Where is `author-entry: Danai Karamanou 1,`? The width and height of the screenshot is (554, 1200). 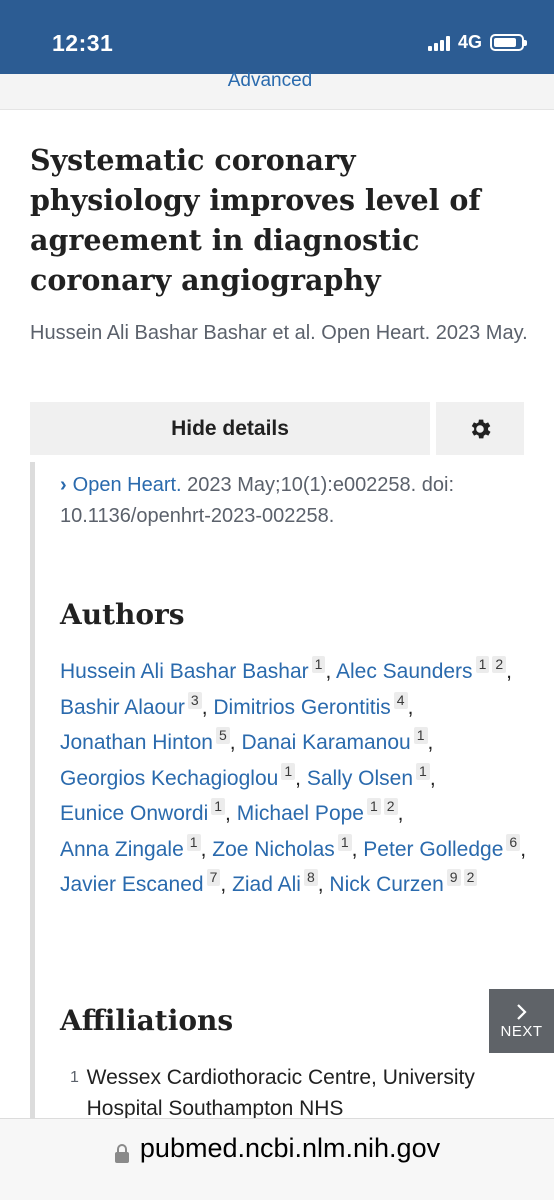 author-entry: Danai Karamanou 1, is located at coordinates (337, 740).